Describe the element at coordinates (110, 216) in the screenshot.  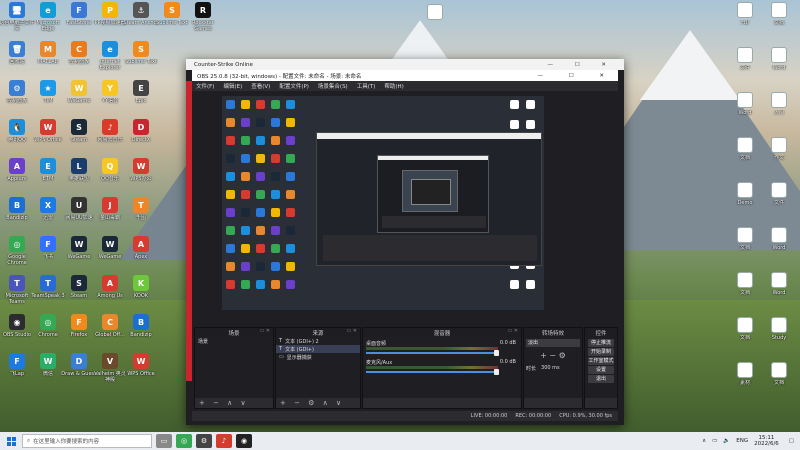
I see `desktop-icon: J 金山毒霸` at that location.